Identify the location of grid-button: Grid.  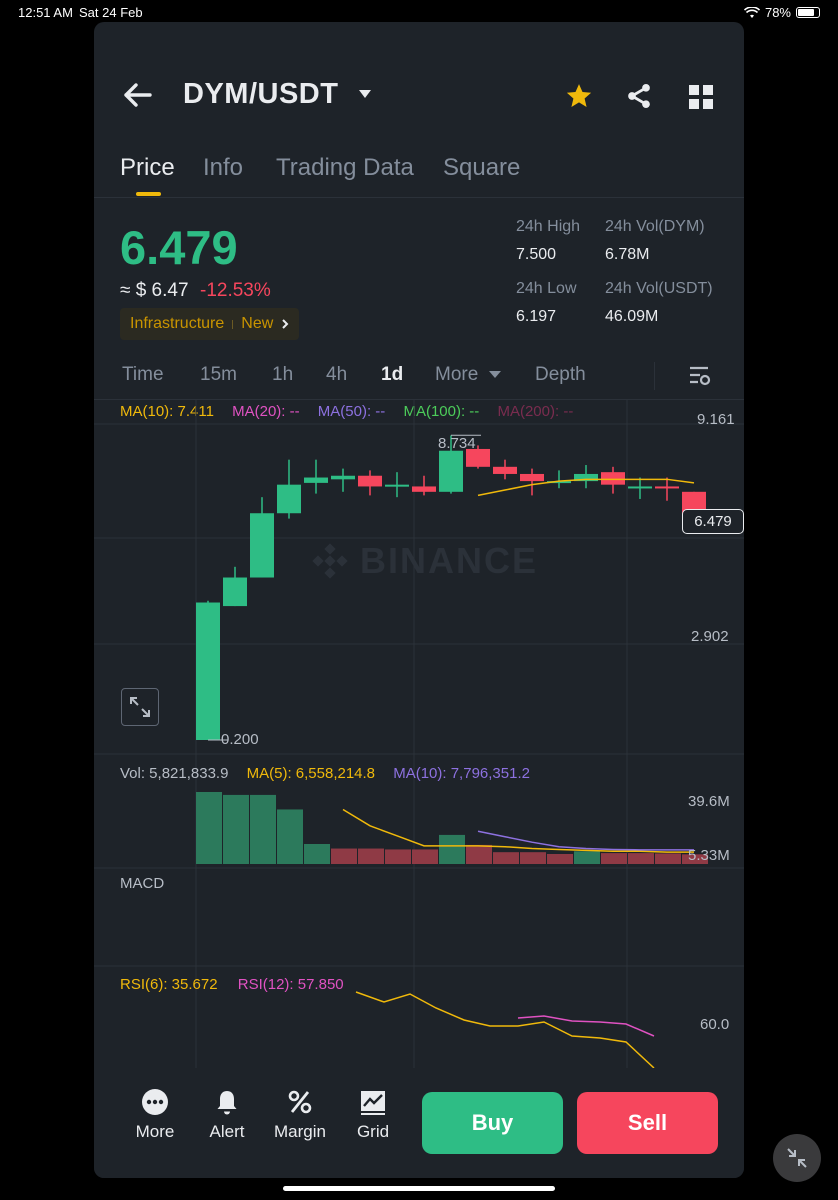
(373, 1115).